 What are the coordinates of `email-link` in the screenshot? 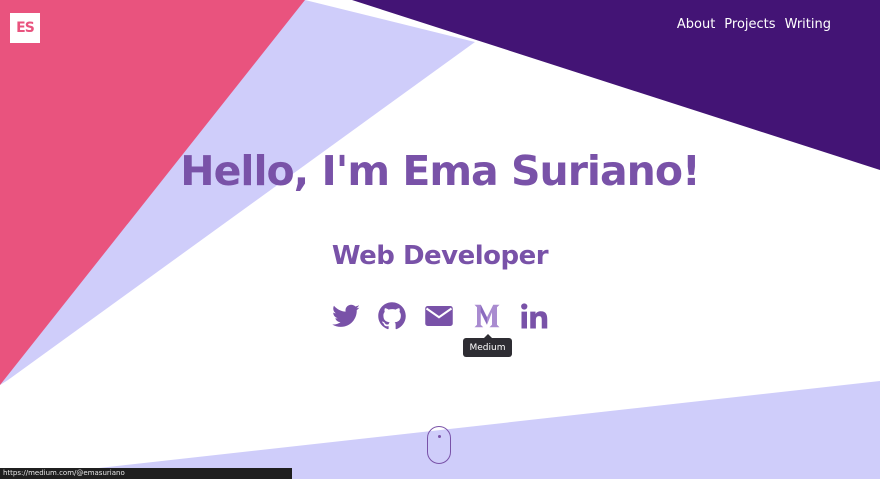 It's located at (439, 316).